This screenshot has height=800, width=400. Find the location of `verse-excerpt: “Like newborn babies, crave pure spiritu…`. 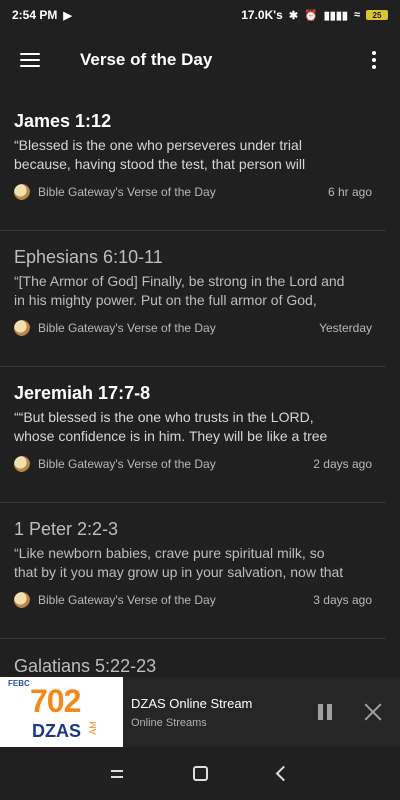

verse-excerpt: “Like newborn babies, crave pure spiritu… is located at coordinates (193, 563).